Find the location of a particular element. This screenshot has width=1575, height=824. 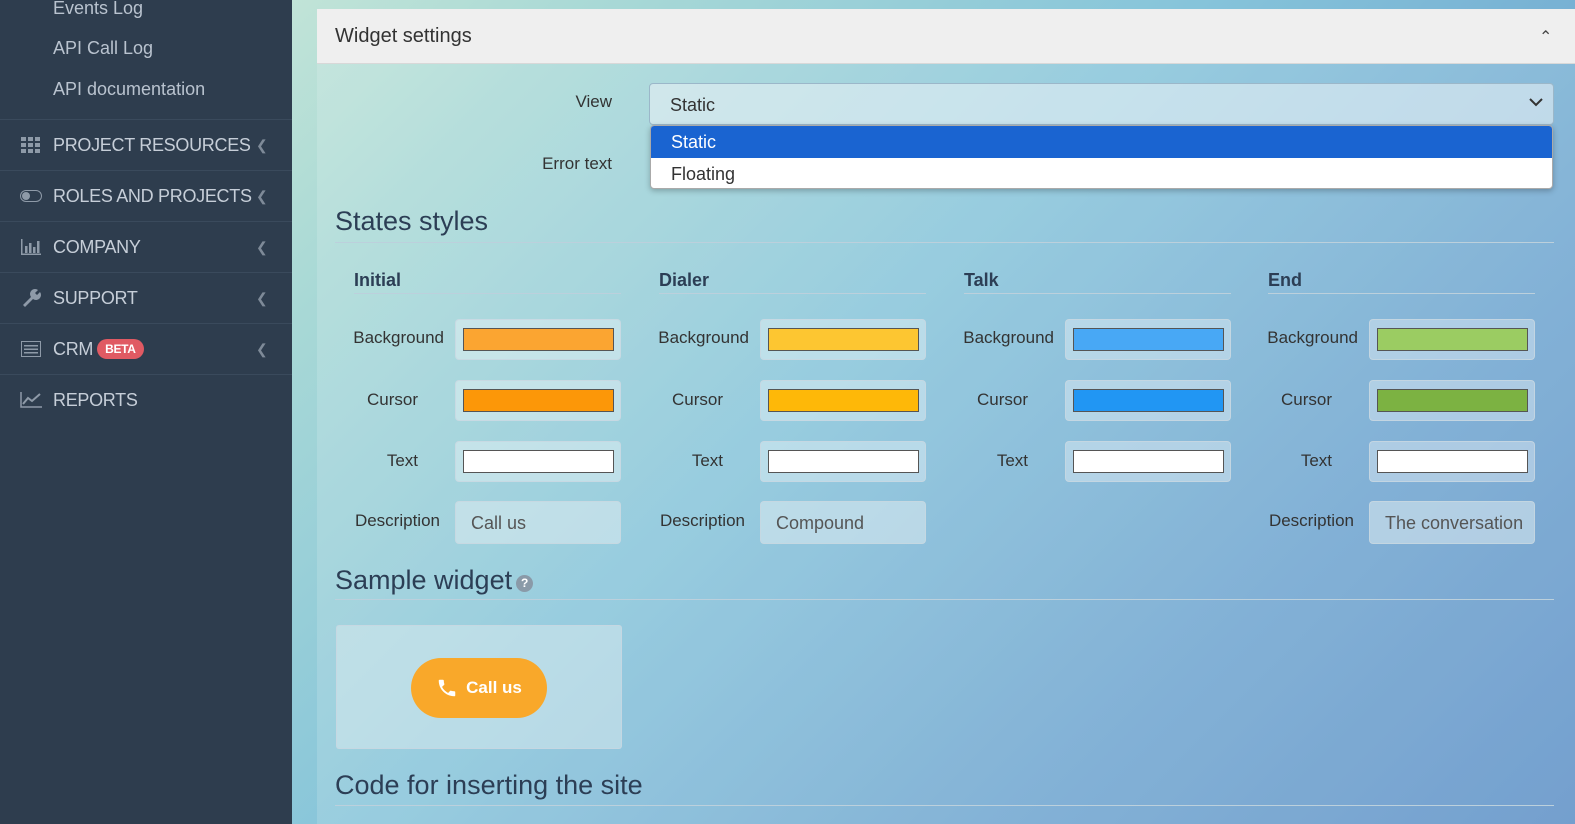

view-option-static: Static is located at coordinates (1101, 142).